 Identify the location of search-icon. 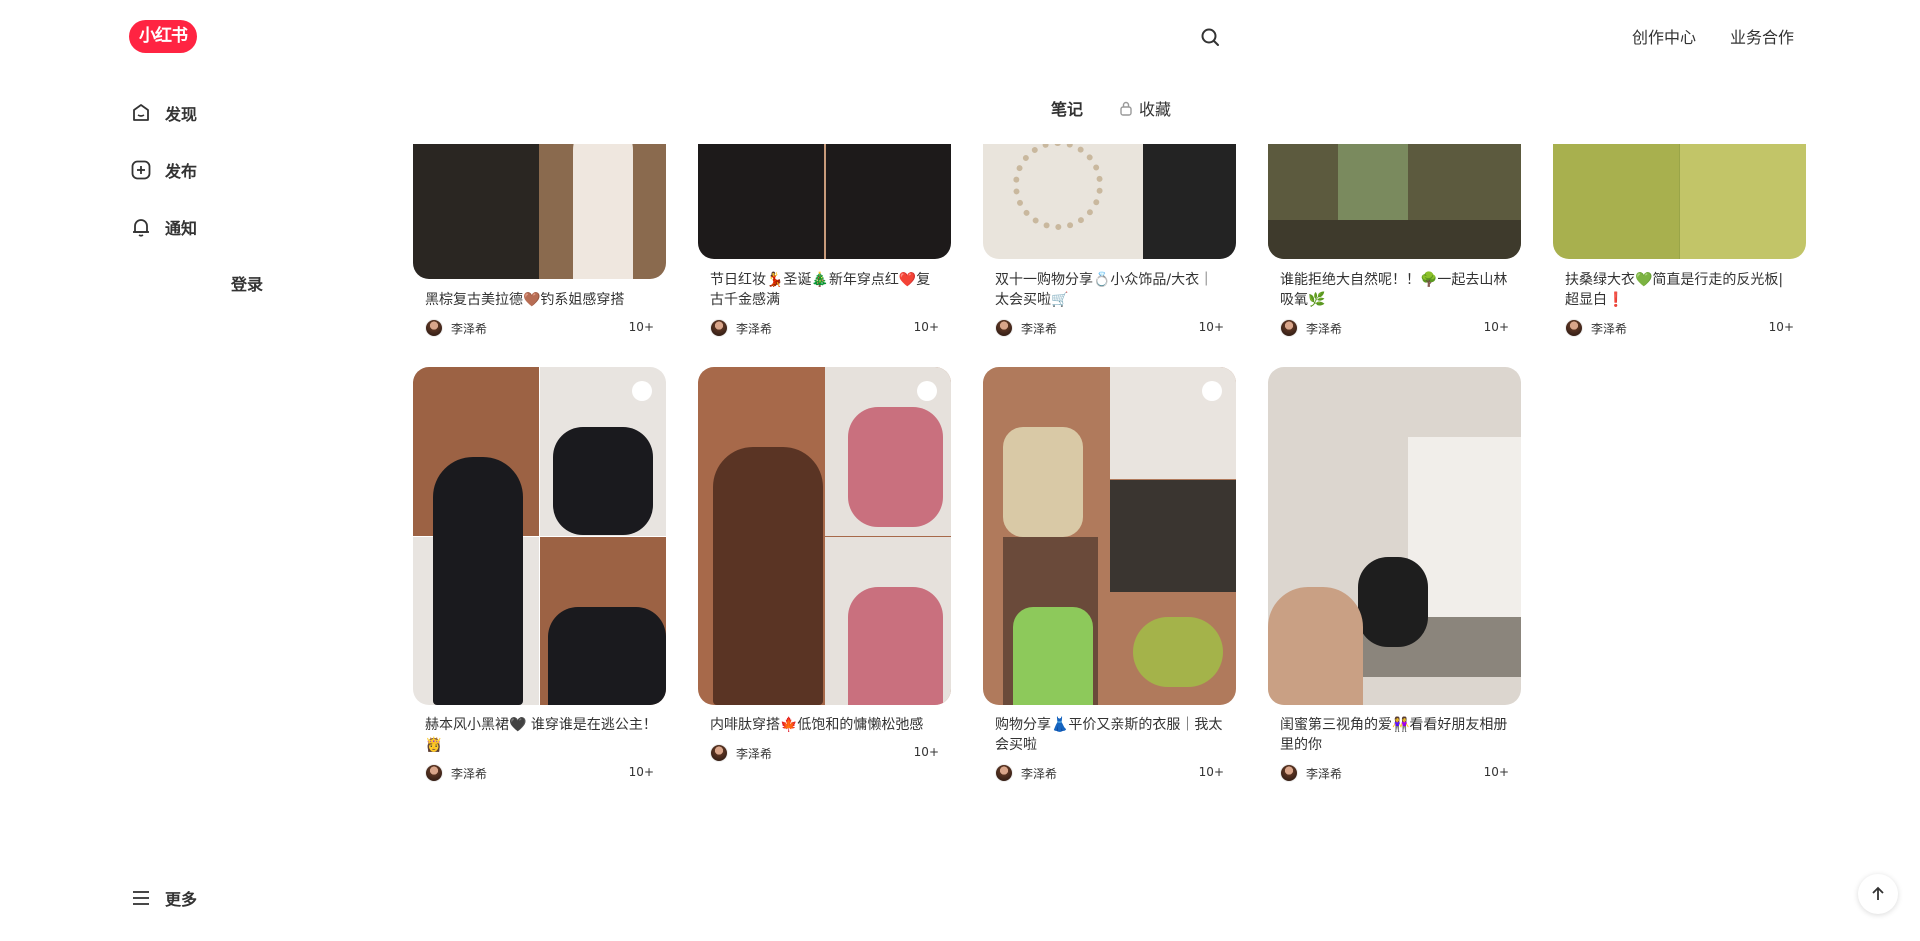
(1210, 37).